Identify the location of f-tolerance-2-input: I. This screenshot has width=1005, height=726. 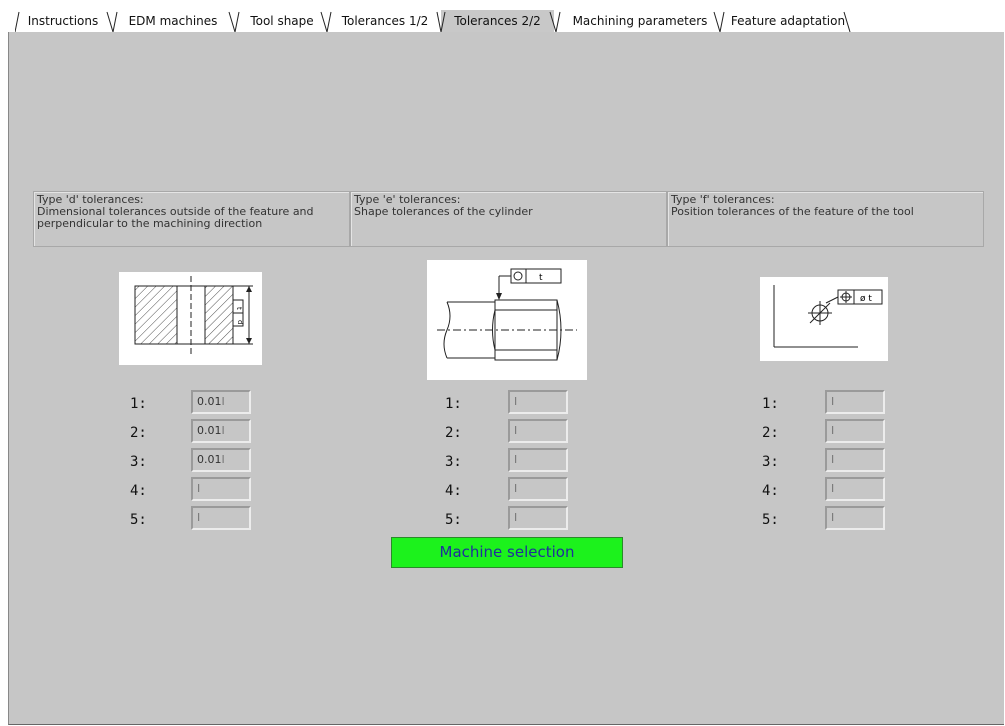
(855, 431).